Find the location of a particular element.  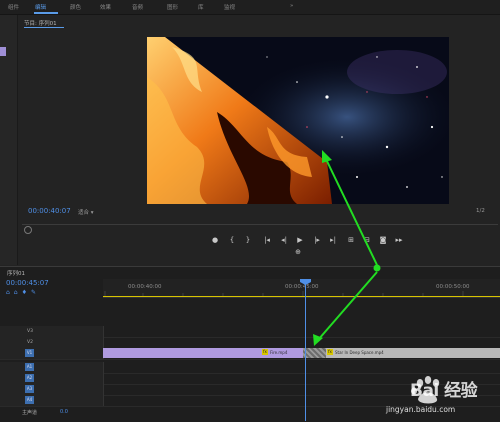

watermark-url: jingyan.baidu.com is located at coordinates (421, 409).